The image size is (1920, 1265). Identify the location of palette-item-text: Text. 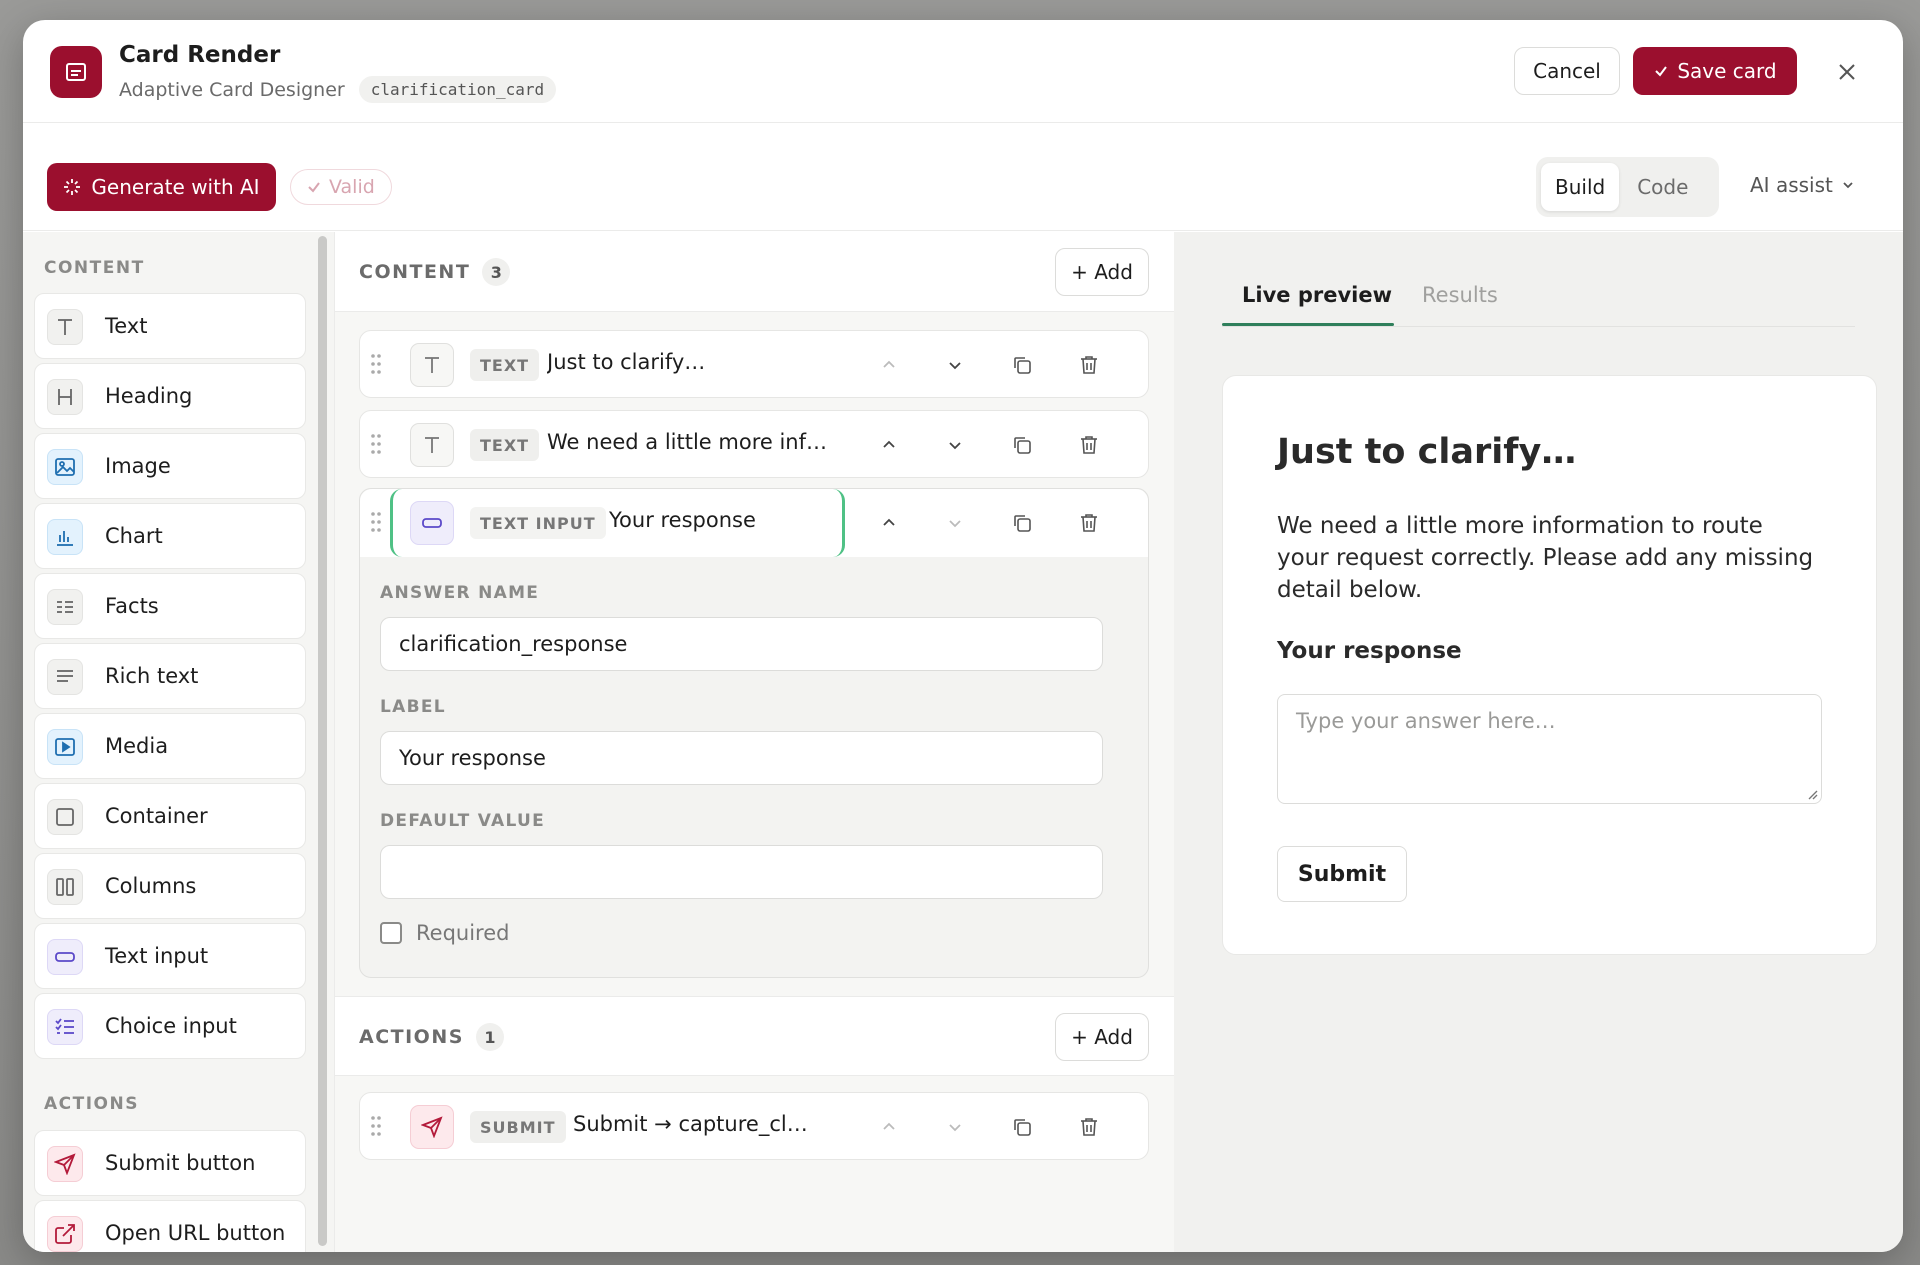
(170, 326).